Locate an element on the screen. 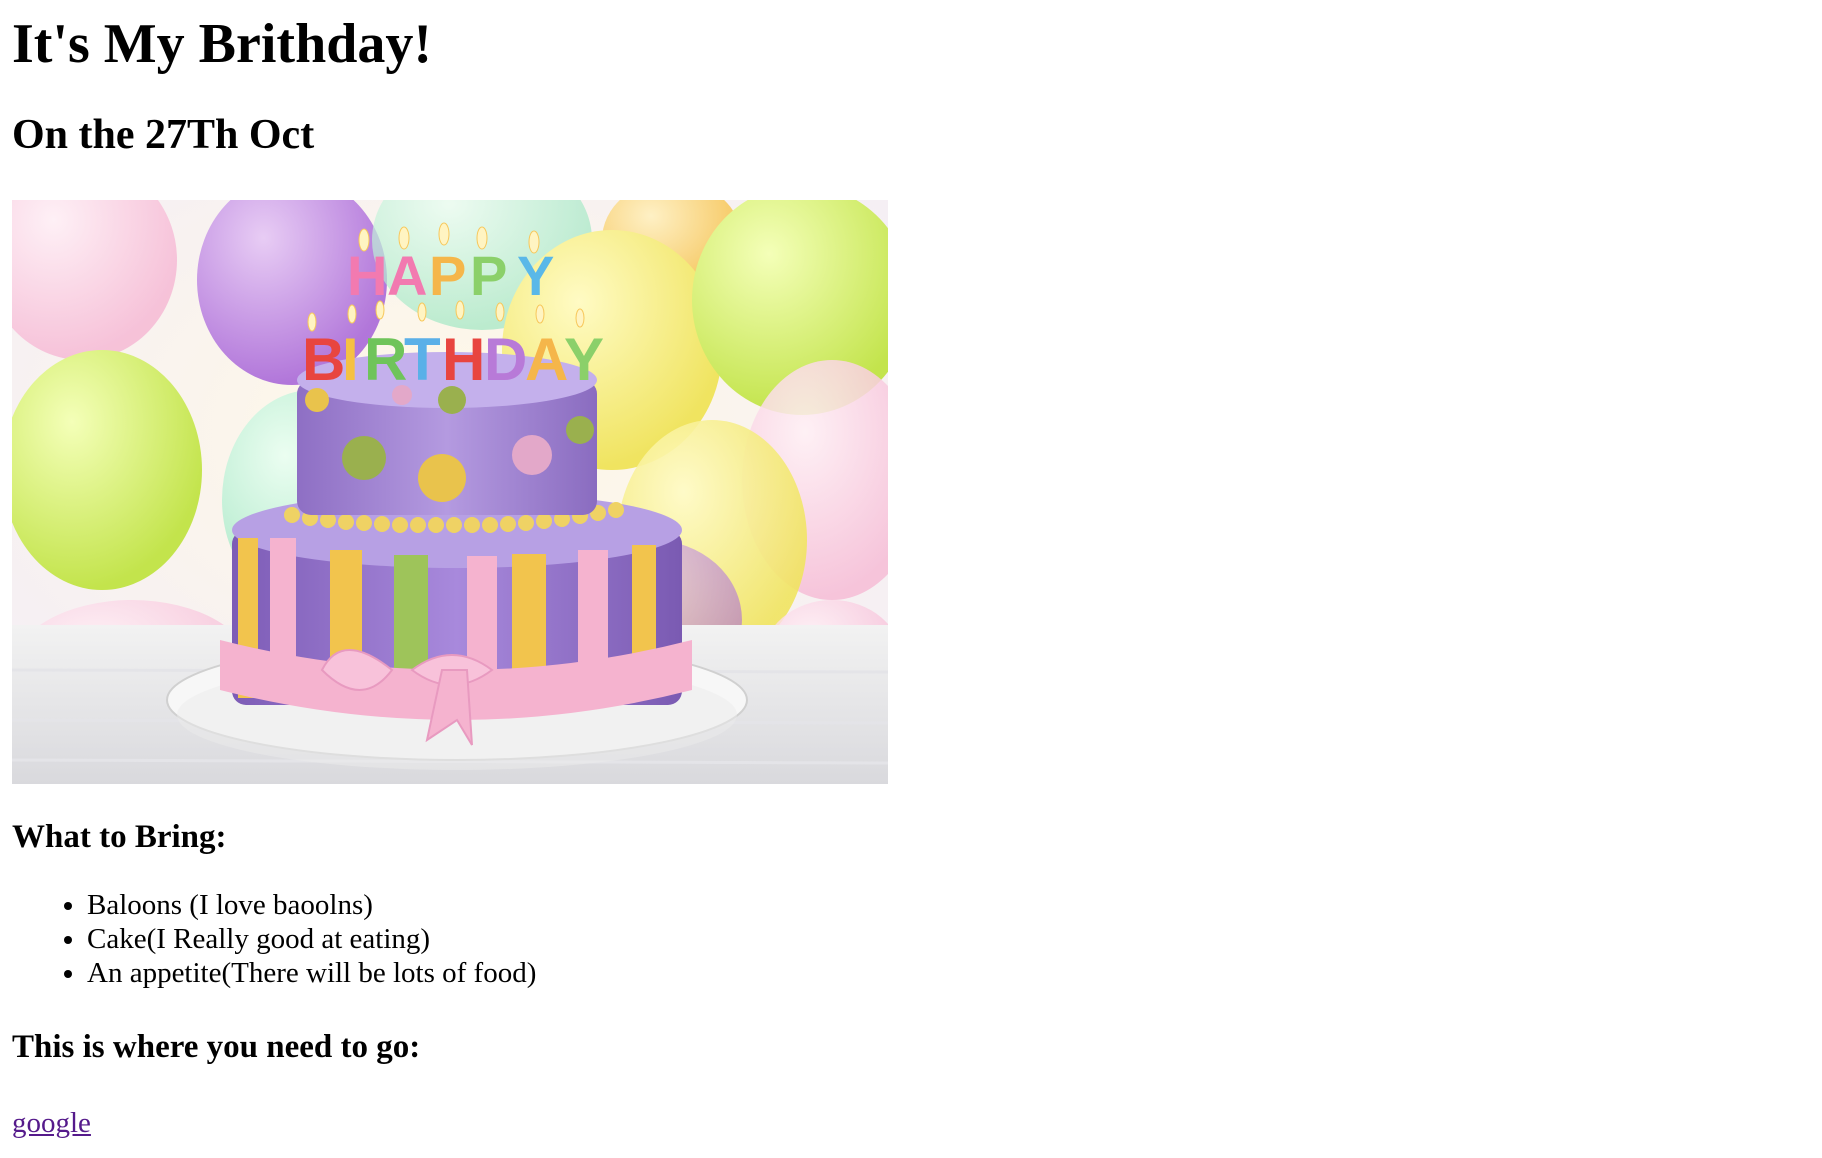 The height and width of the screenshot is (1158, 1822). where-heading: This is where you need to go: is located at coordinates (216, 1047).